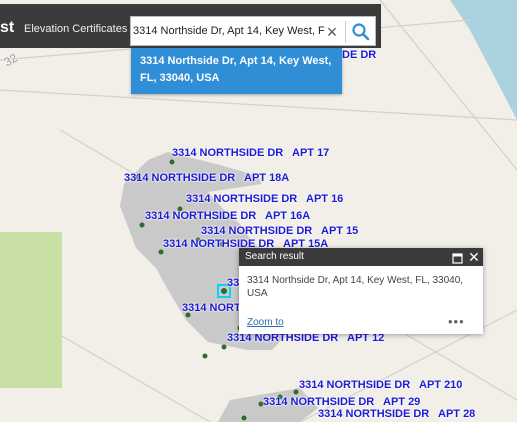  I want to click on close-icon: ×, so click(332, 32).